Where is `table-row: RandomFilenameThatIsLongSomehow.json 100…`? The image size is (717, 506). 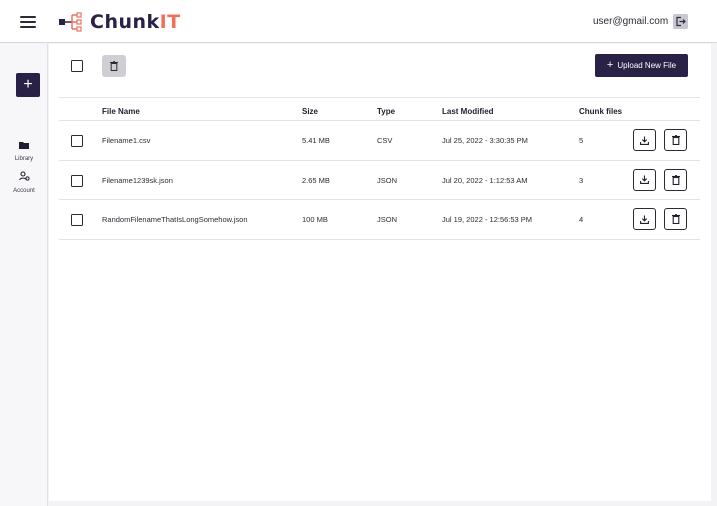 table-row: RandomFilenameThatIsLongSomehow.json 100… is located at coordinates (379, 220).